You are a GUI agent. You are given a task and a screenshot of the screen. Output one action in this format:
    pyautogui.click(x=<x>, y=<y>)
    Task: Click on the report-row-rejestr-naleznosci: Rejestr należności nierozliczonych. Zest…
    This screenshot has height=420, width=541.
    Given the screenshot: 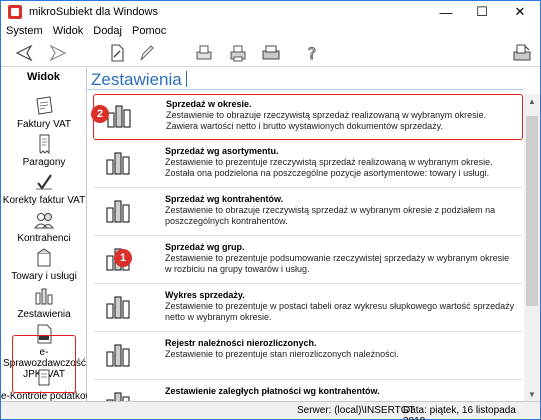 What is the action you would take?
    pyautogui.click(x=308, y=357)
    